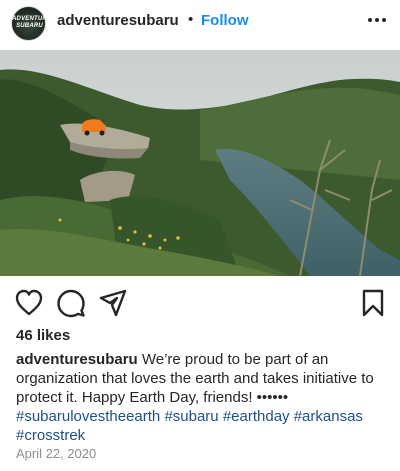 The height and width of the screenshot is (471, 400). Describe the element at coordinates (50, 435) in the screenshot. I see `hashtag-link: #crosstrek` at that location.